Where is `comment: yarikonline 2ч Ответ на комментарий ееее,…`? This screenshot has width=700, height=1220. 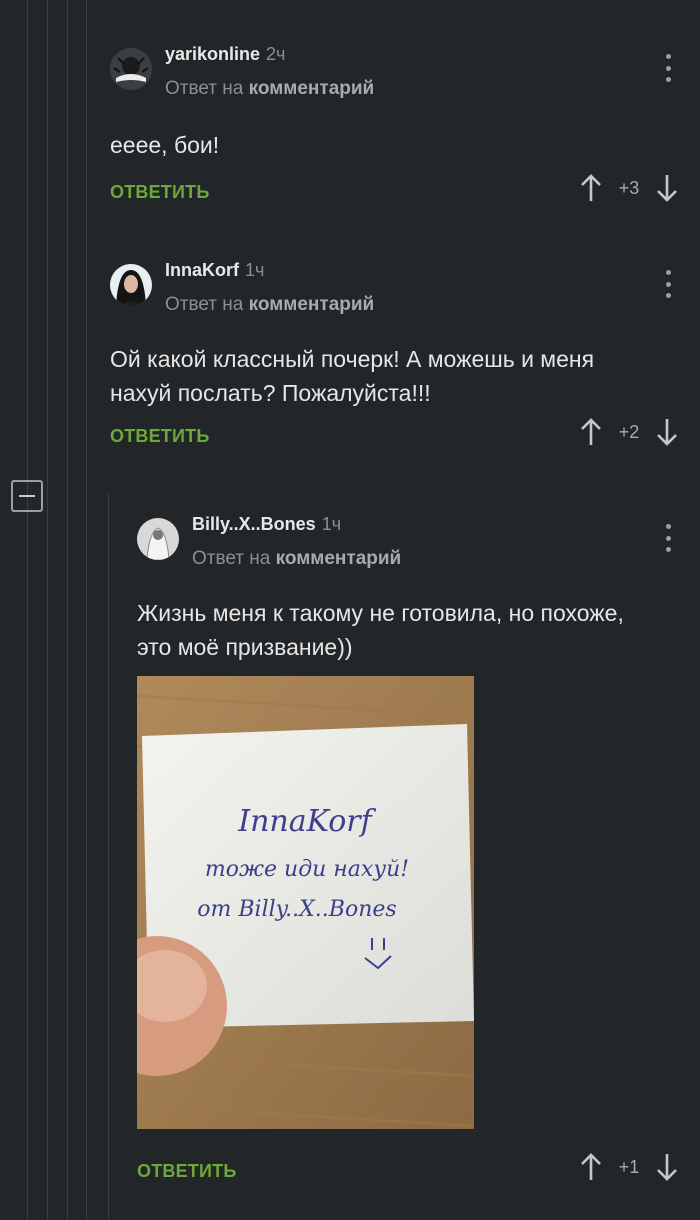 comment: yarikonline 2ч Ответ на комментарий ееее,… is located at coordinates (405, 129).